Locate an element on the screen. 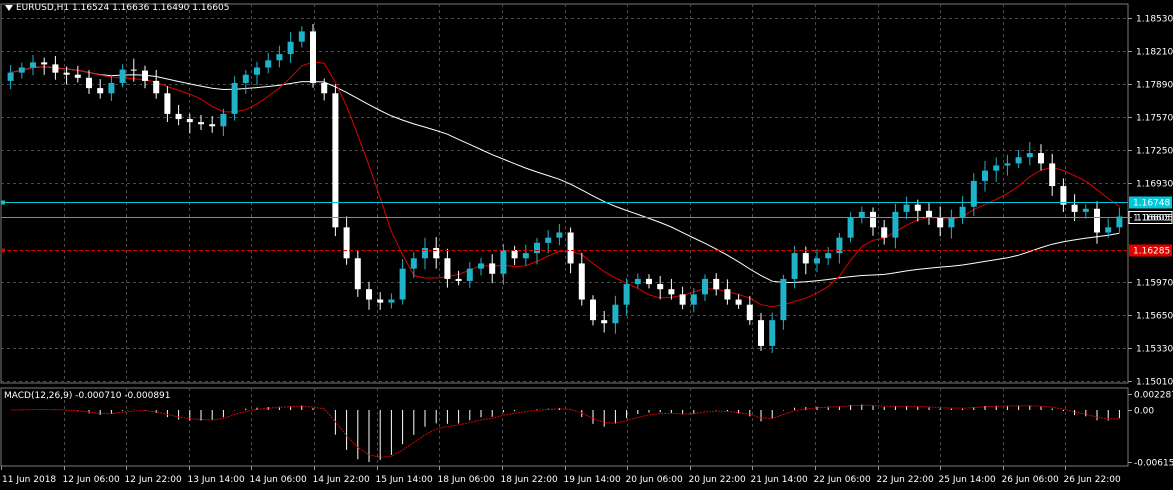 Image resolution: width=1173 pixels, height=490 pixels. time-label: 15 Jun 14:00 is located at coordinates (404, 480).